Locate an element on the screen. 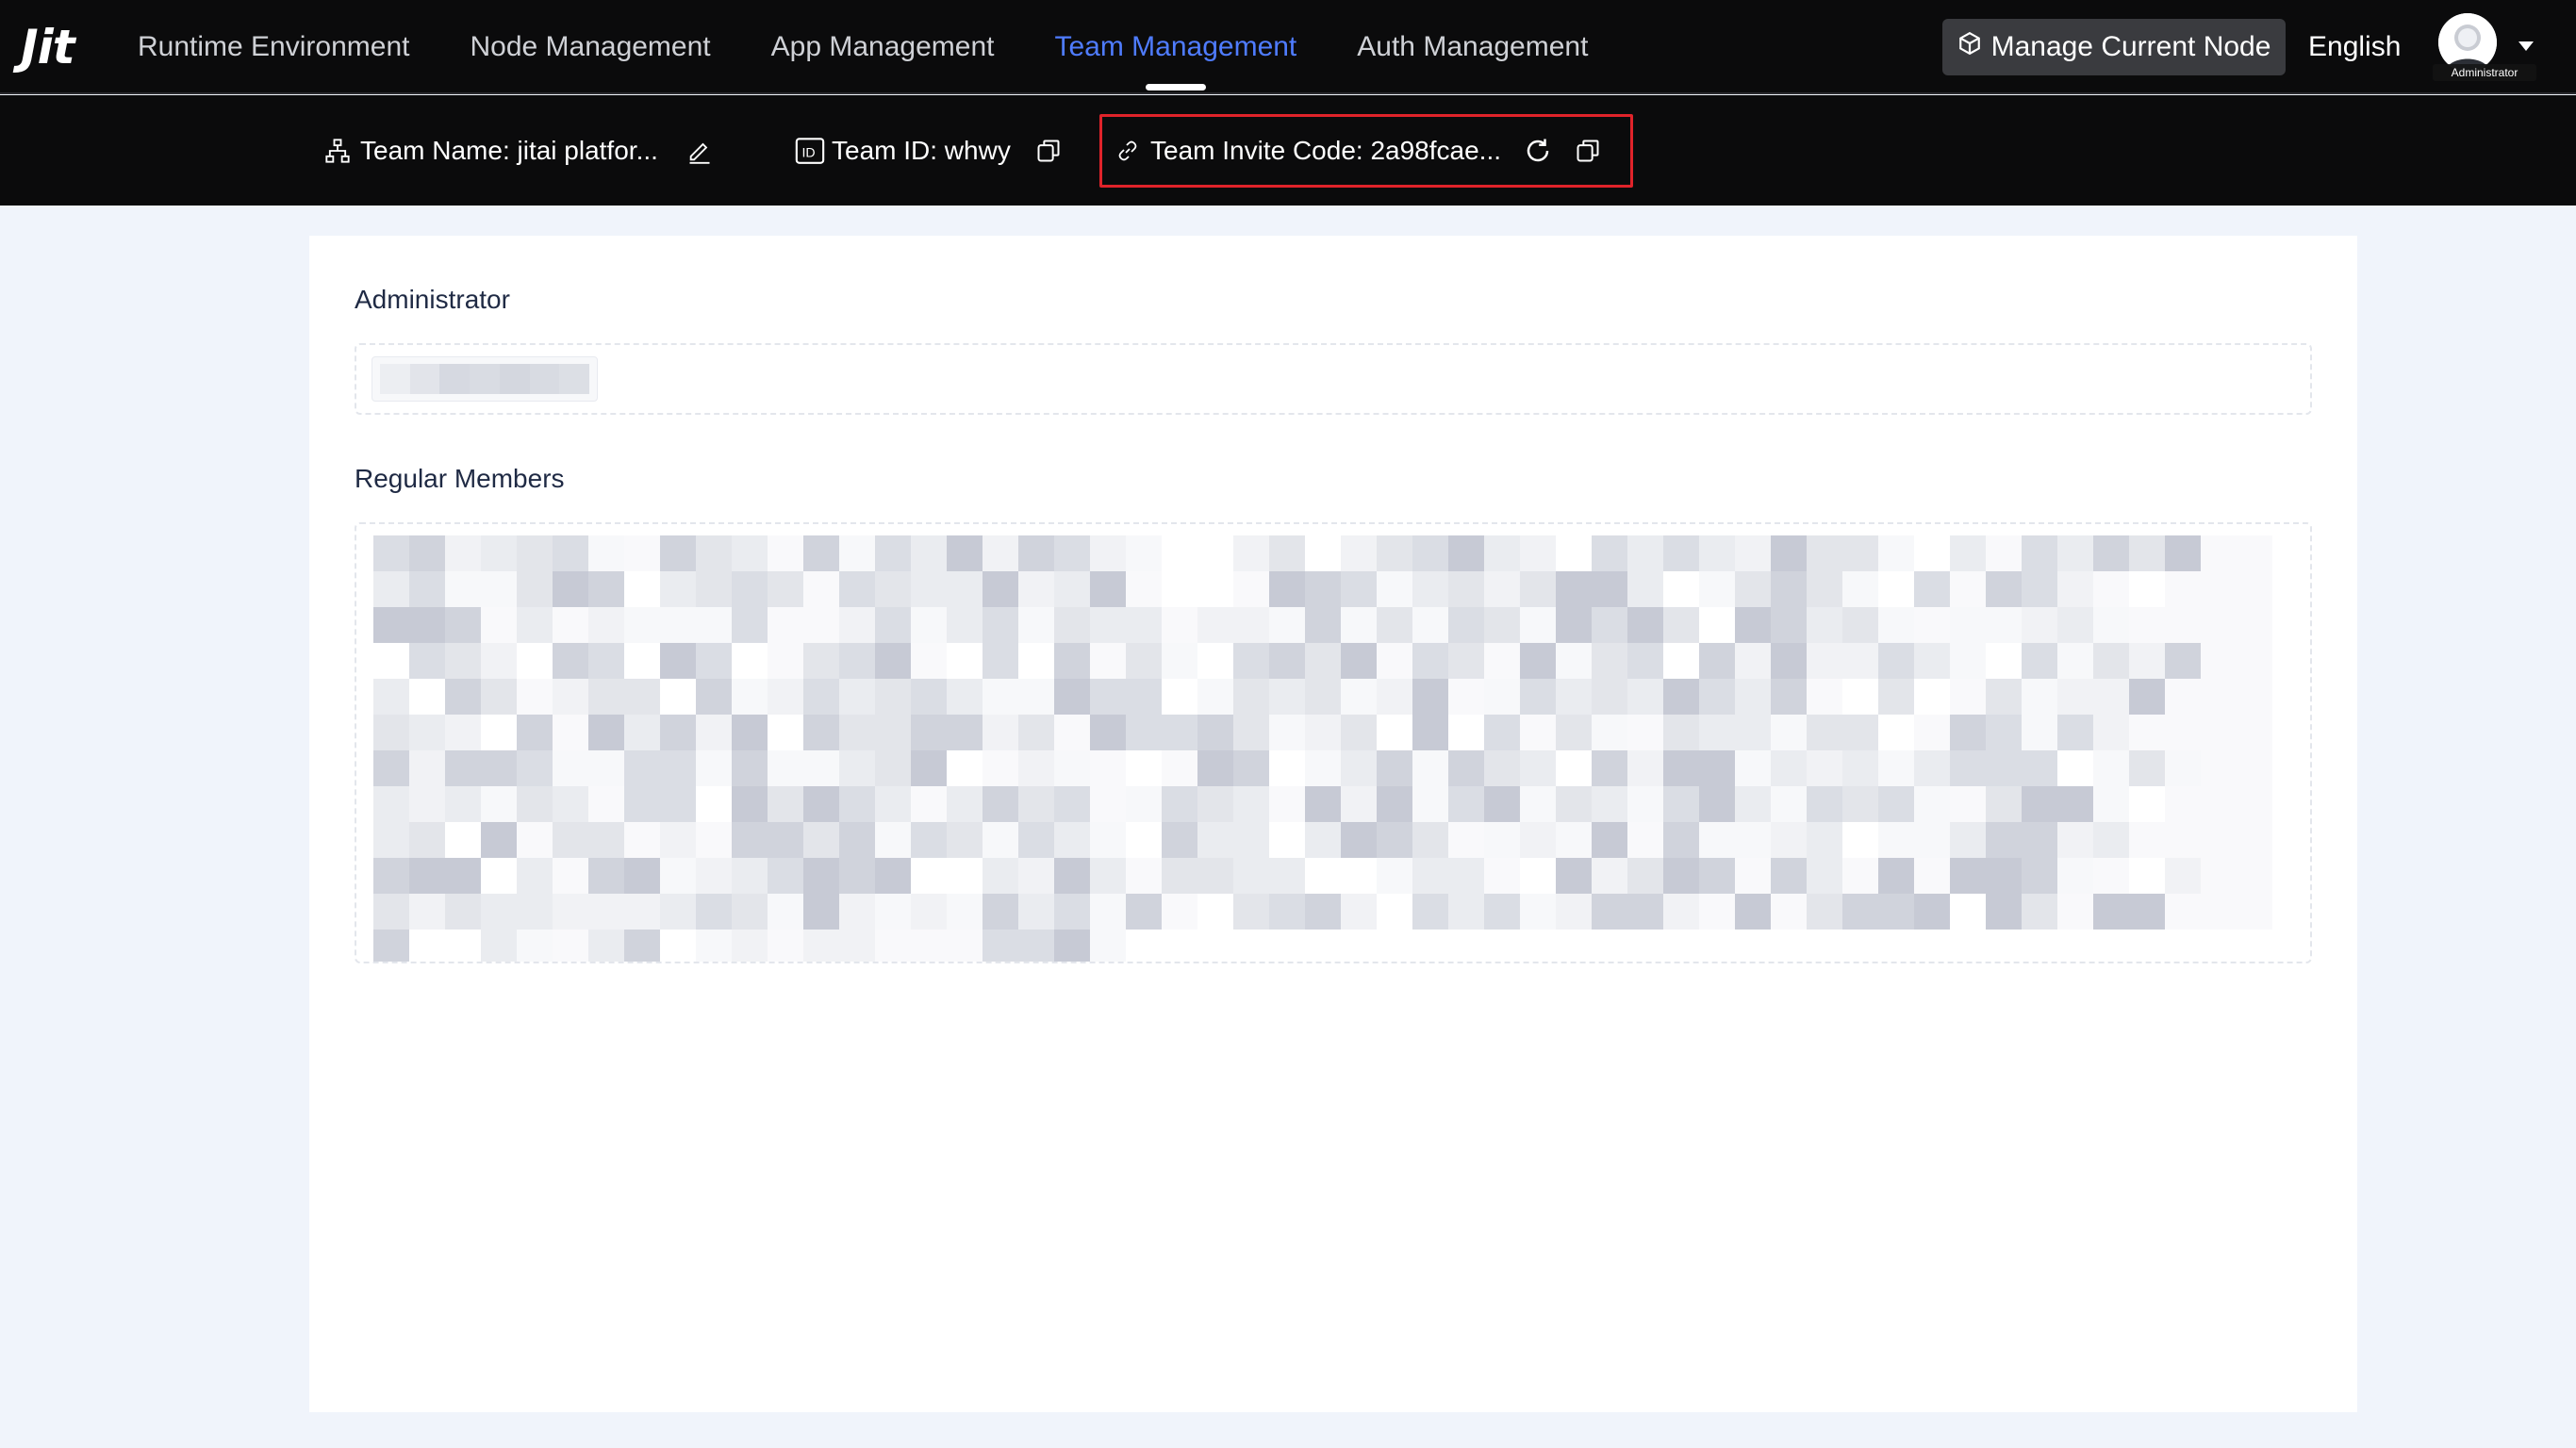 The image size is (2576, 1448). user-menu: Administrator is located at coordinates (2485, 47).